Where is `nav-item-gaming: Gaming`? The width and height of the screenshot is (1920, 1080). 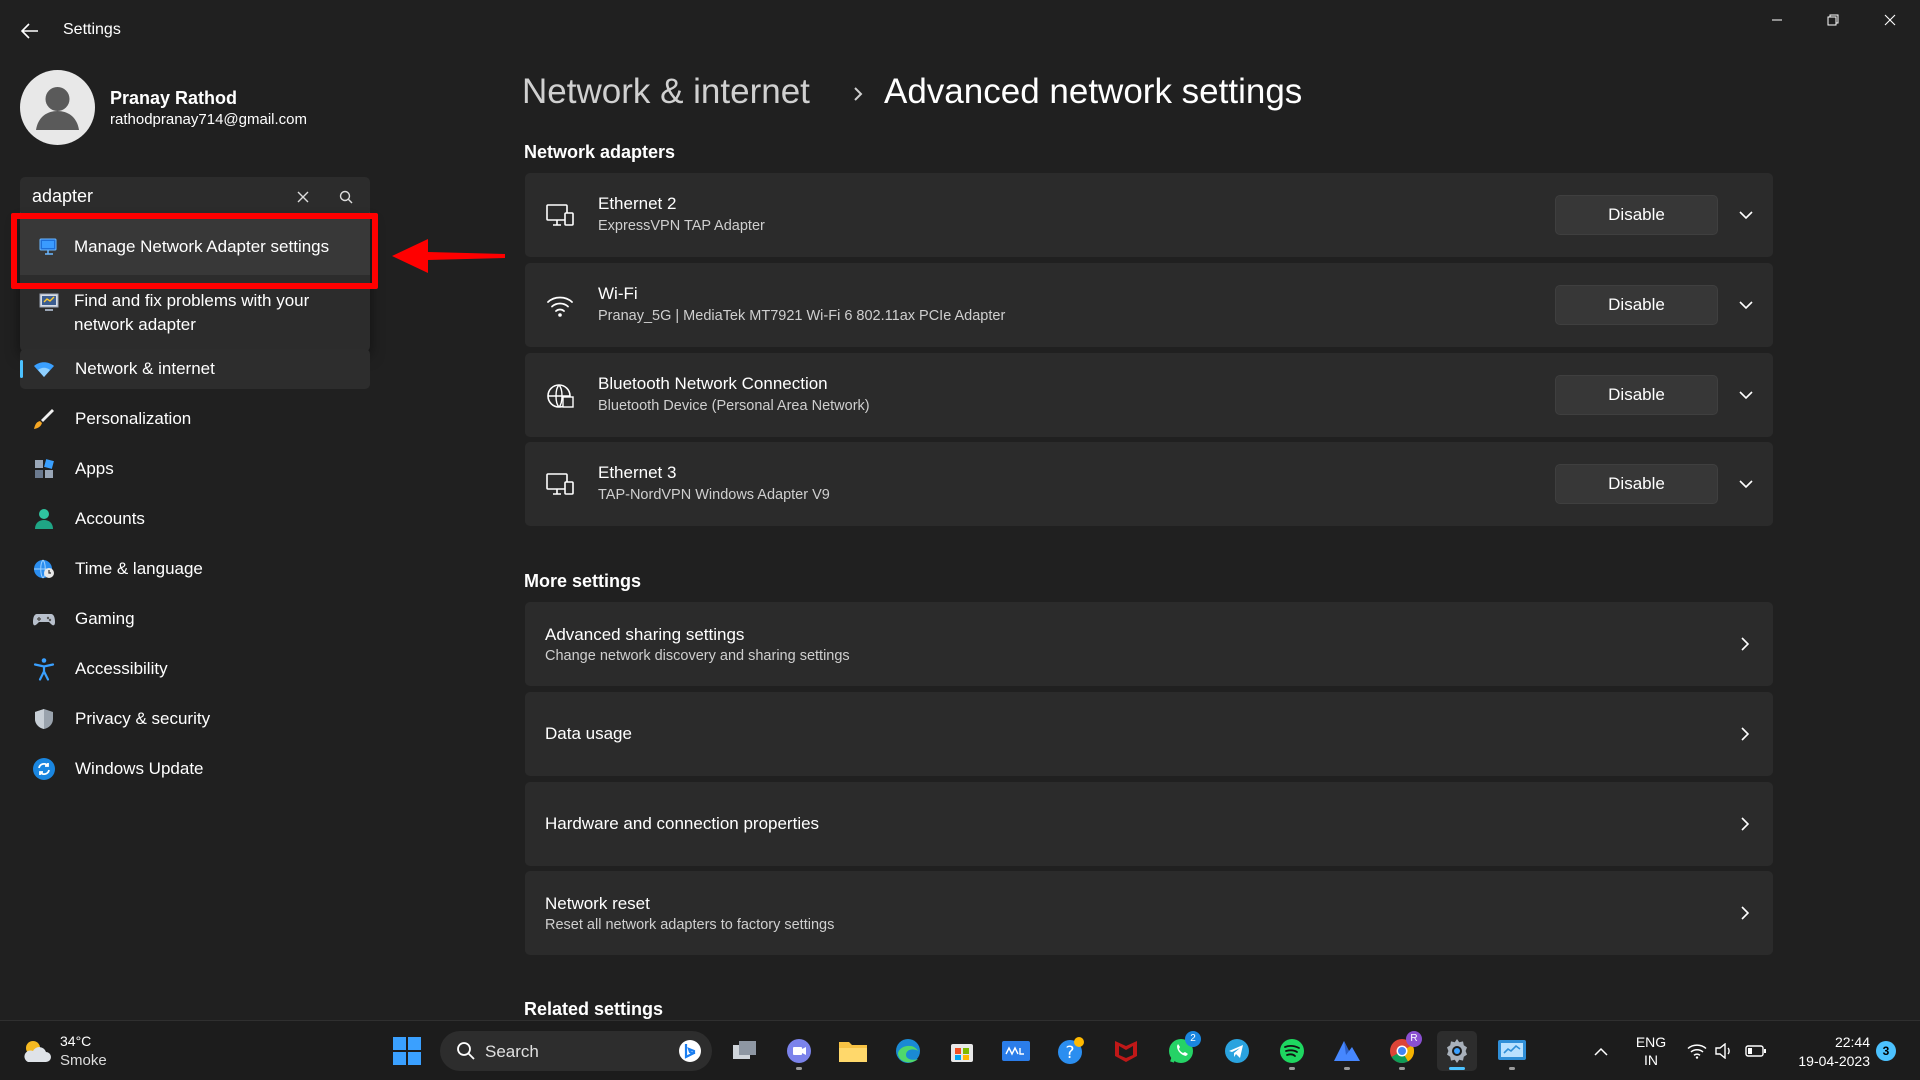
nav-item-gaming: Gaming is located at coordinates (195, 619).